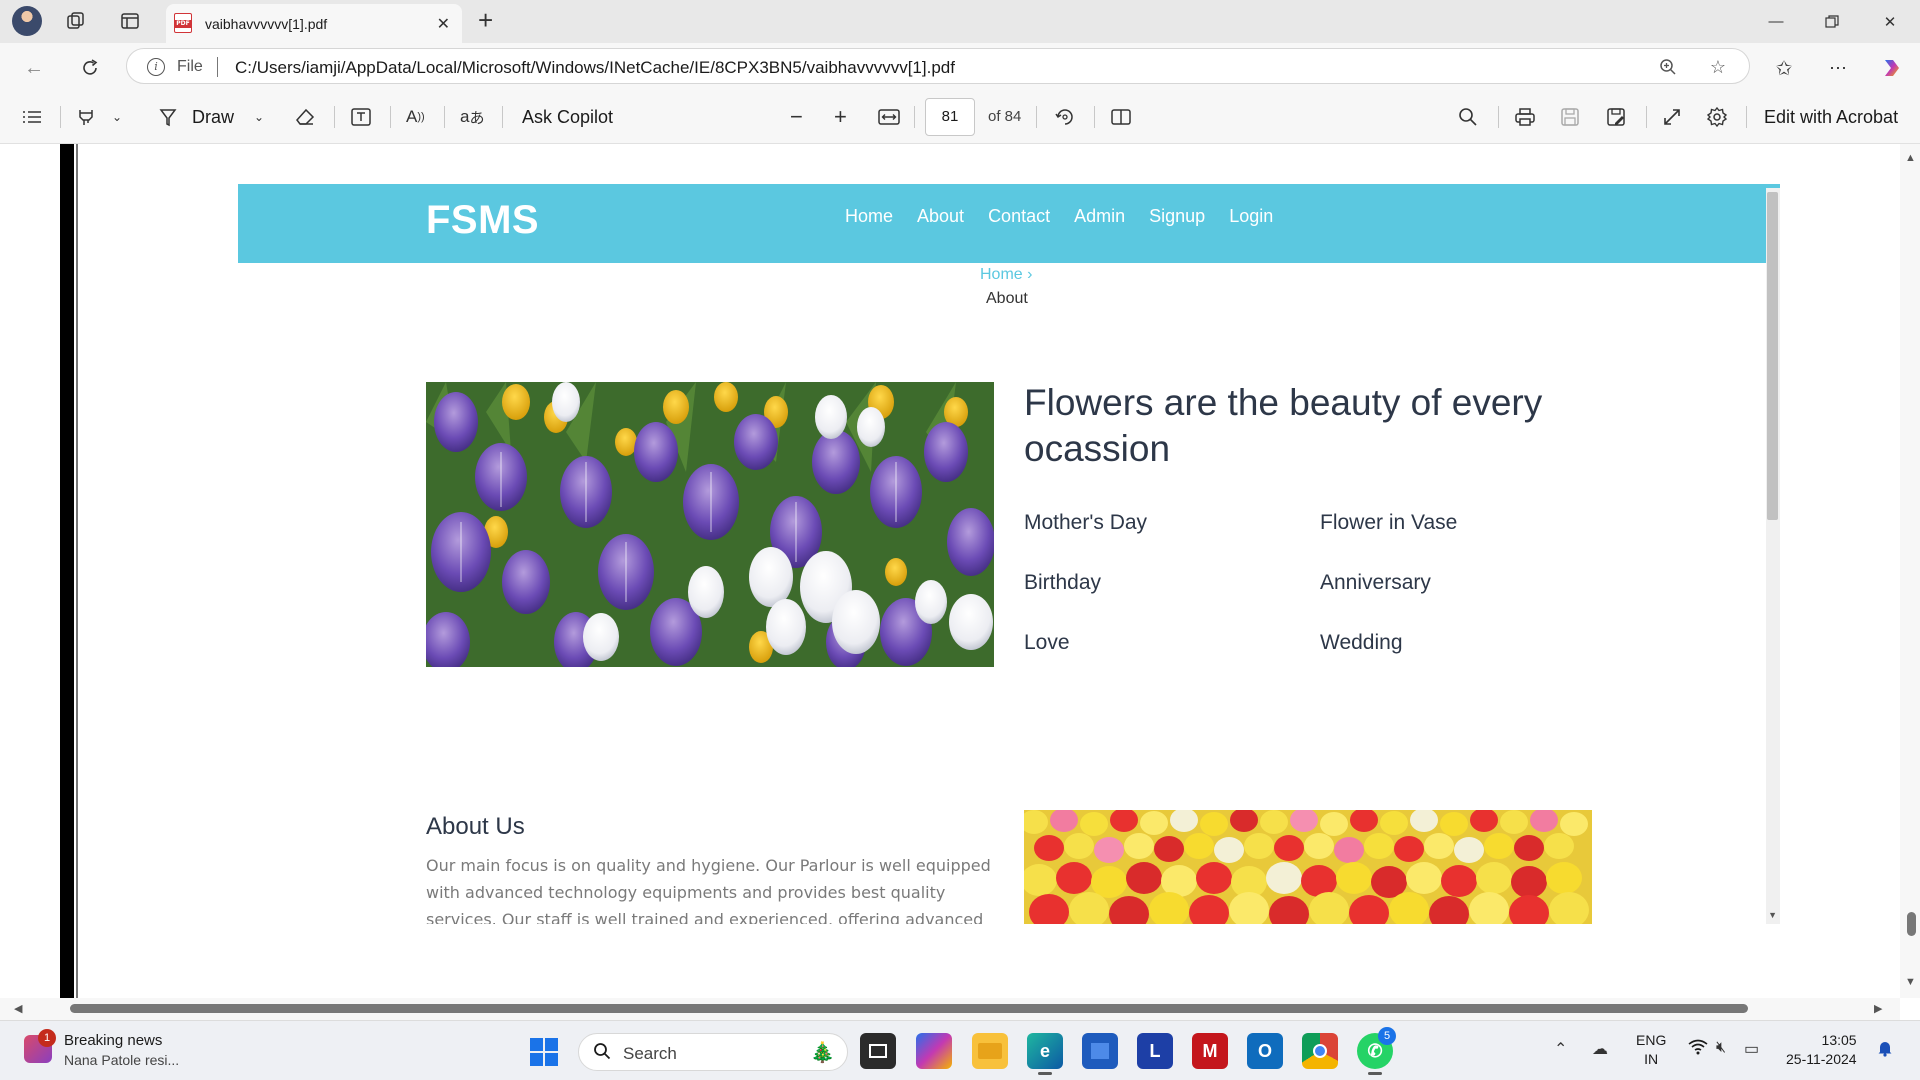 The width and height of the screenshot is (1920, 1080). I want to click on page-view-icon, so click(1121, 117).